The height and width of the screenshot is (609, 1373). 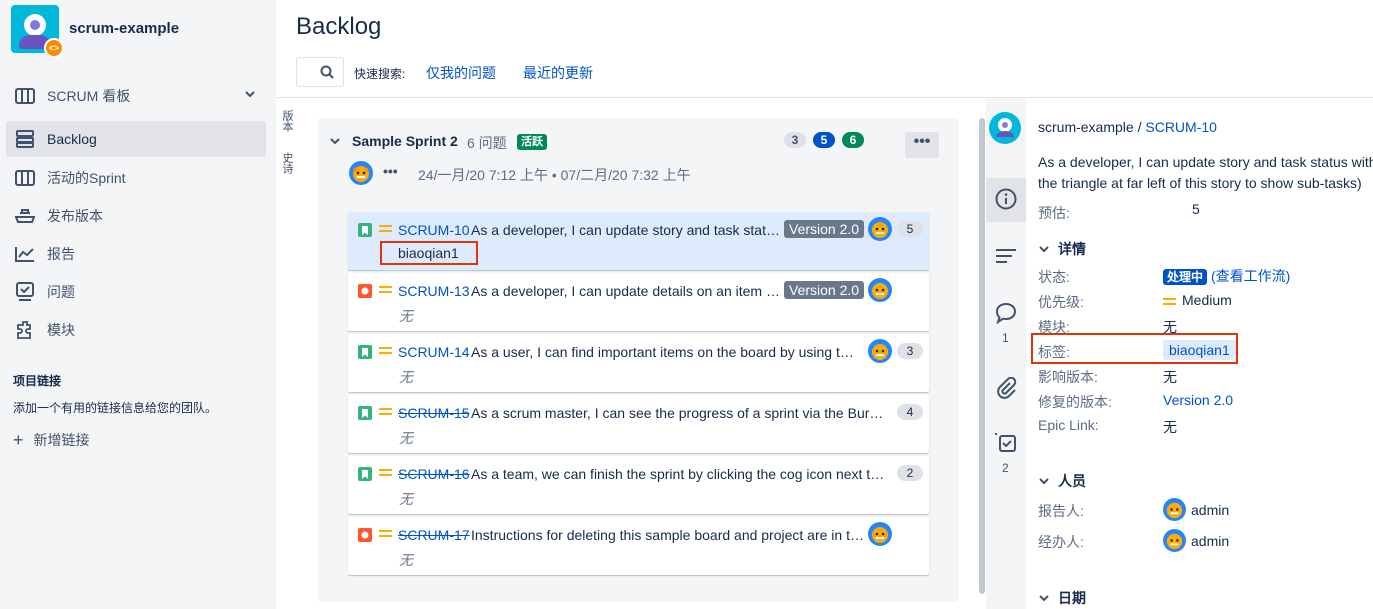 I want to click on nav-item-components: 模块, so click(x=136, y=330).